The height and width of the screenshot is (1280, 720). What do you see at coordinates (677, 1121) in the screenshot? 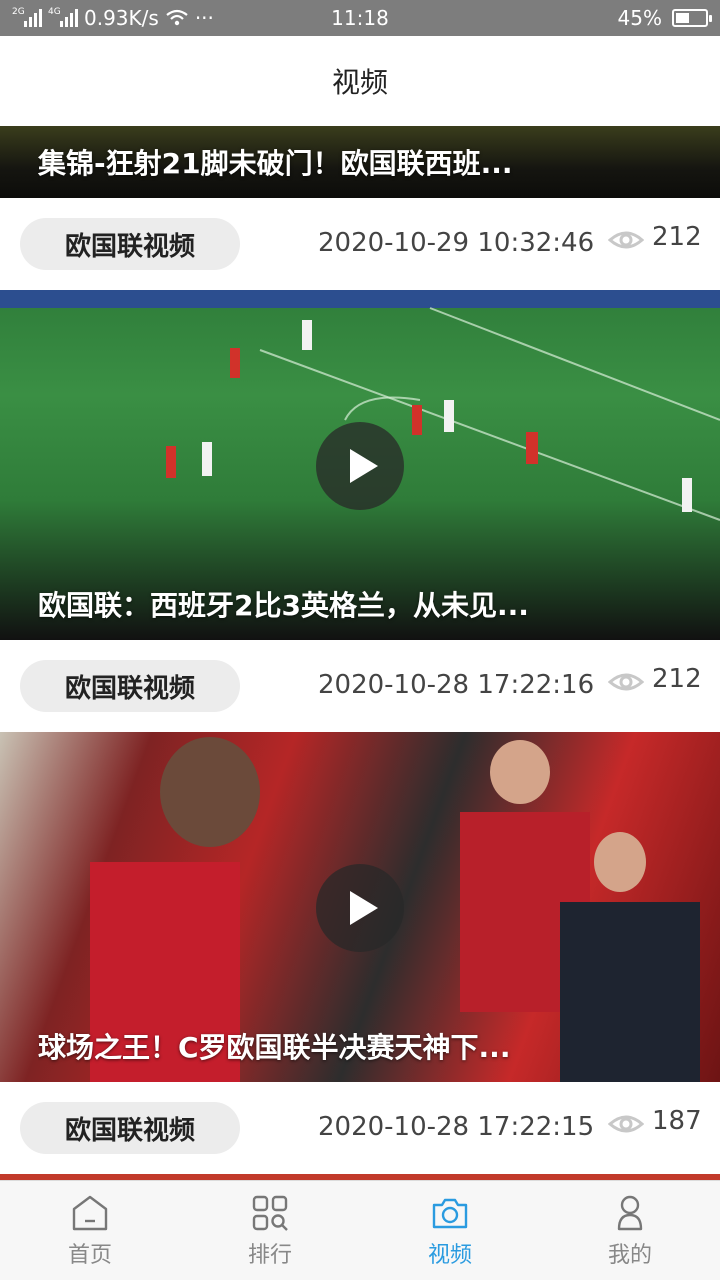
I see `view-count: 187` at bounding box center [677, 1121].